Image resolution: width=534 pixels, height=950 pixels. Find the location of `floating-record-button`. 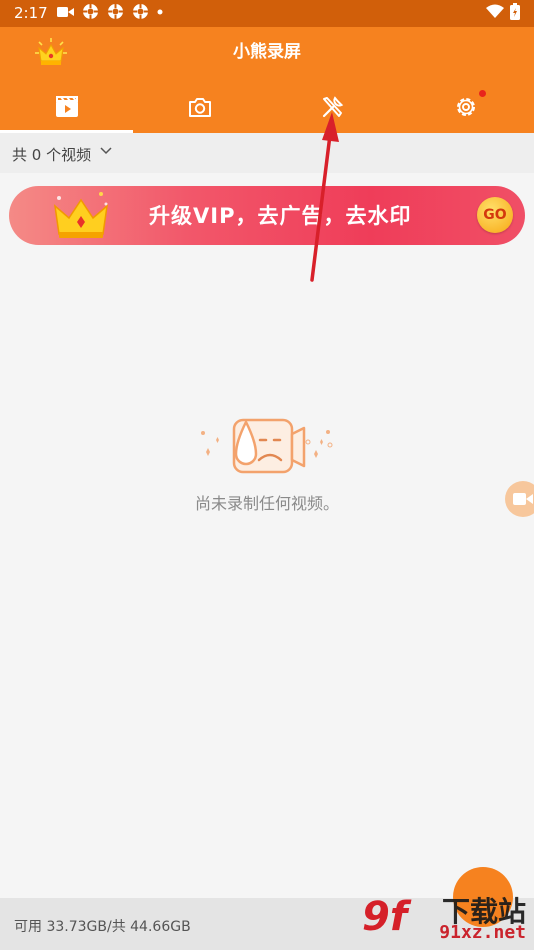

floating-record-button is located at coordinates (519, 499).